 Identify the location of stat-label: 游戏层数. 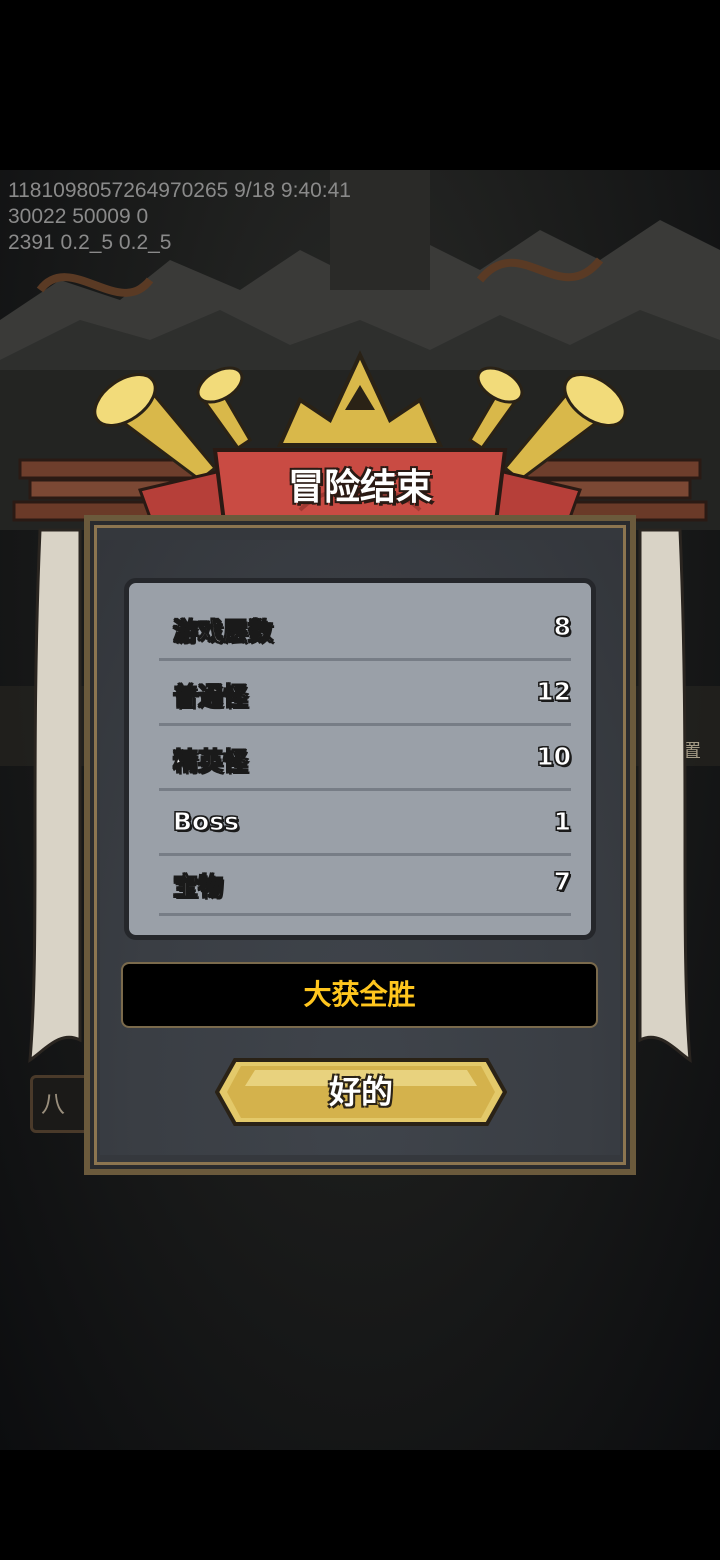
(223, 632).